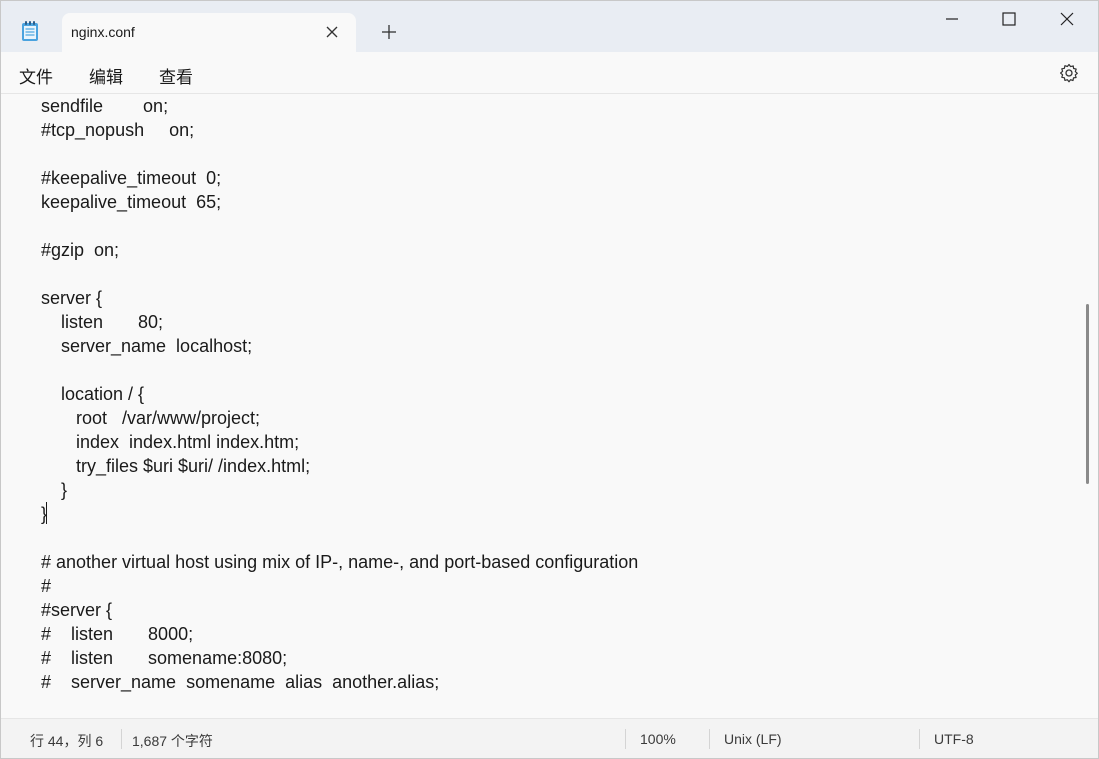 Image resolution: width=1099 pixels, height=759 pixels. I want to click on encoding: UTF-8, so click(954, 739).